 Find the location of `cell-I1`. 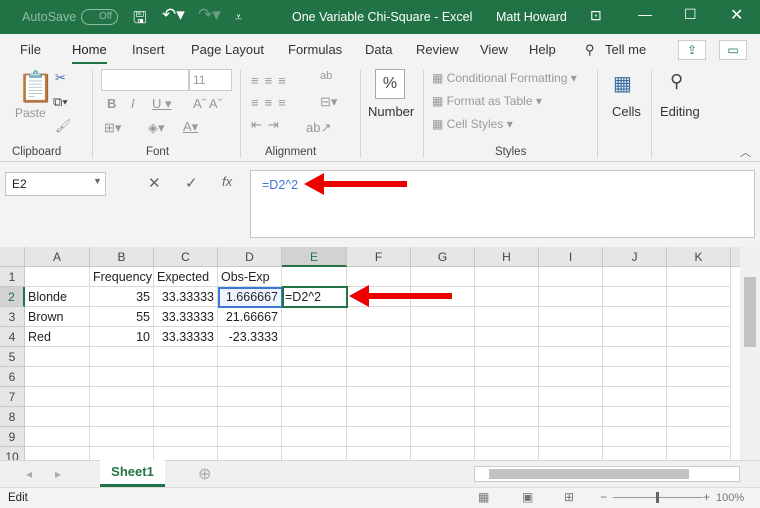

cell-I1 is located at coordinates (571, 277).